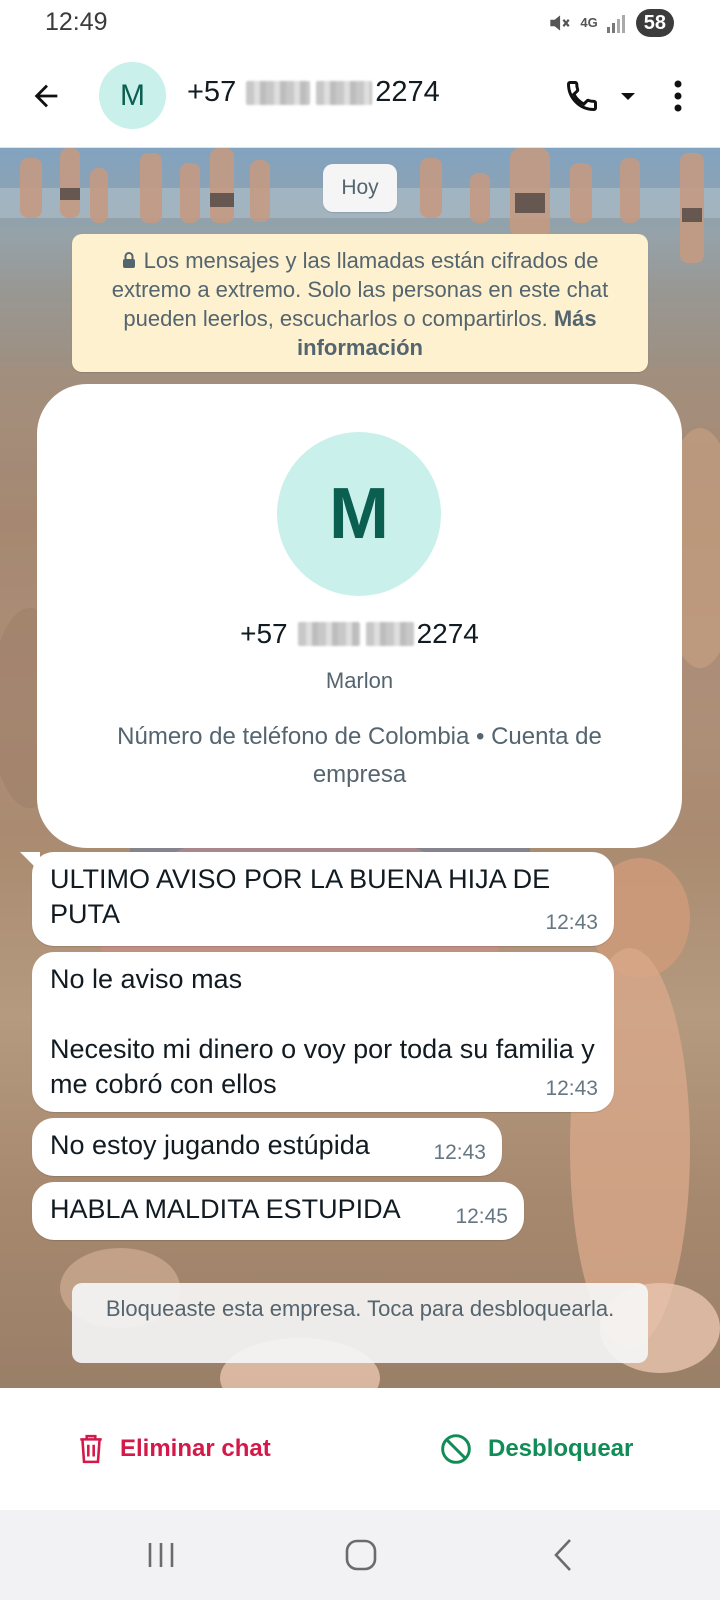  I want to click on mute-icon, so click(560, 23).